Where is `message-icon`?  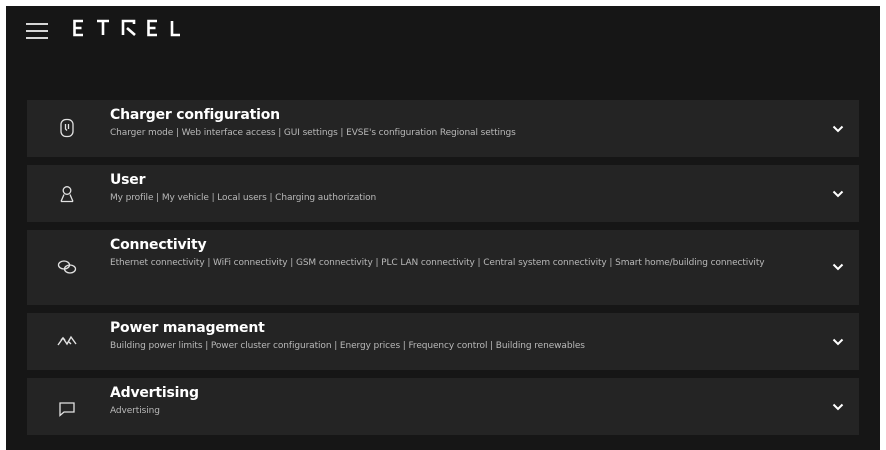 message-icon is located at coordinates (67, 409).